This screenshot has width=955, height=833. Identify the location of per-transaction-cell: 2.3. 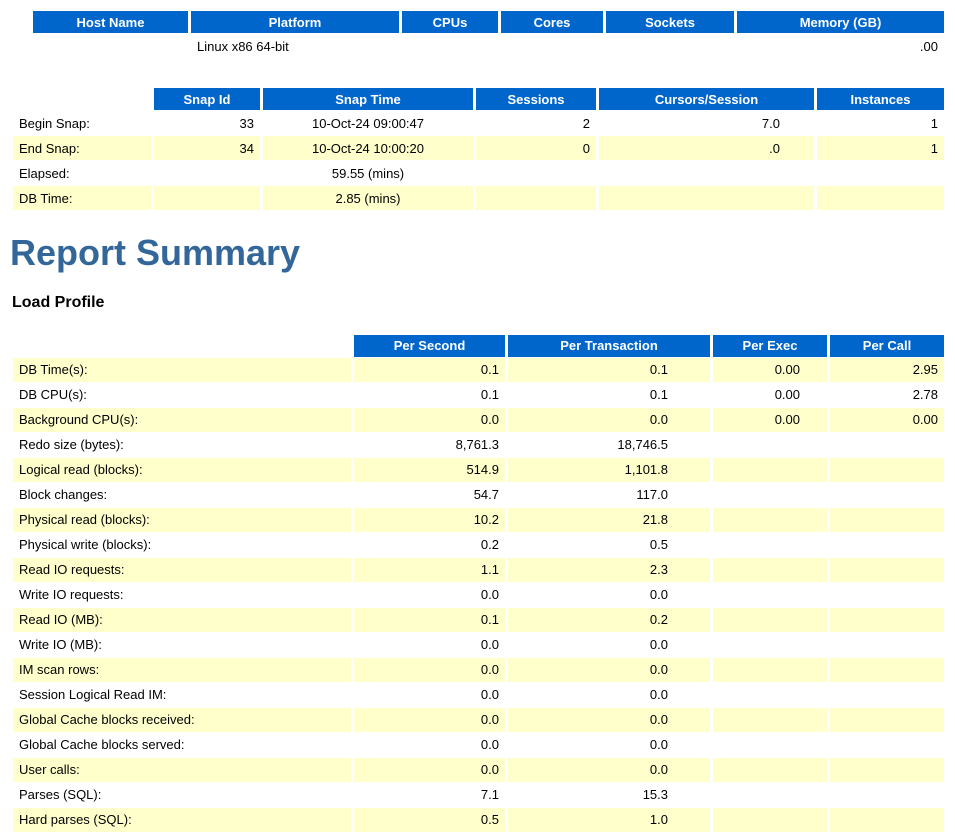
(658, 570).